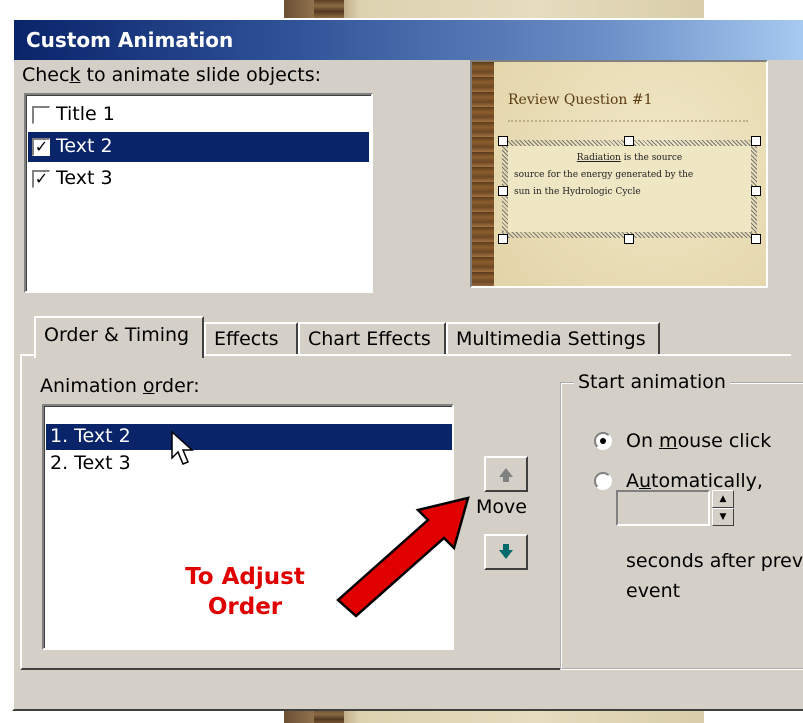 This screenshot has height=723, width=803. Describe the element at coordinates (603, 481) in the screenshot. I see `automatically-radio` at that location.